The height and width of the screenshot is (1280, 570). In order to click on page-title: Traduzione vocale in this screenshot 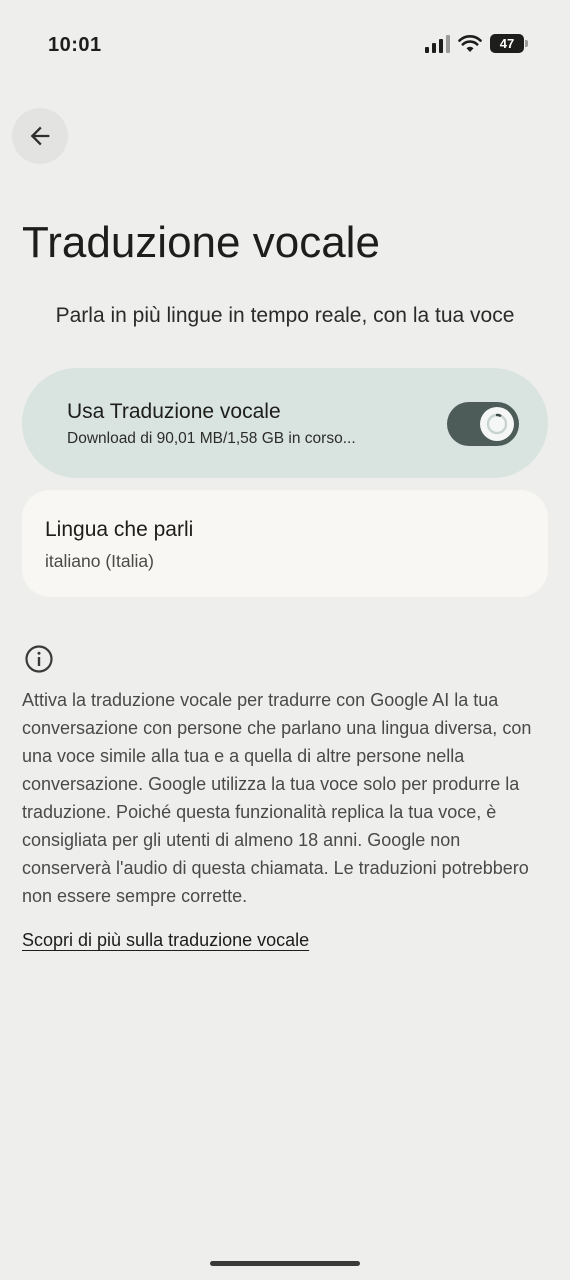, I will do `click(201, 242)`.